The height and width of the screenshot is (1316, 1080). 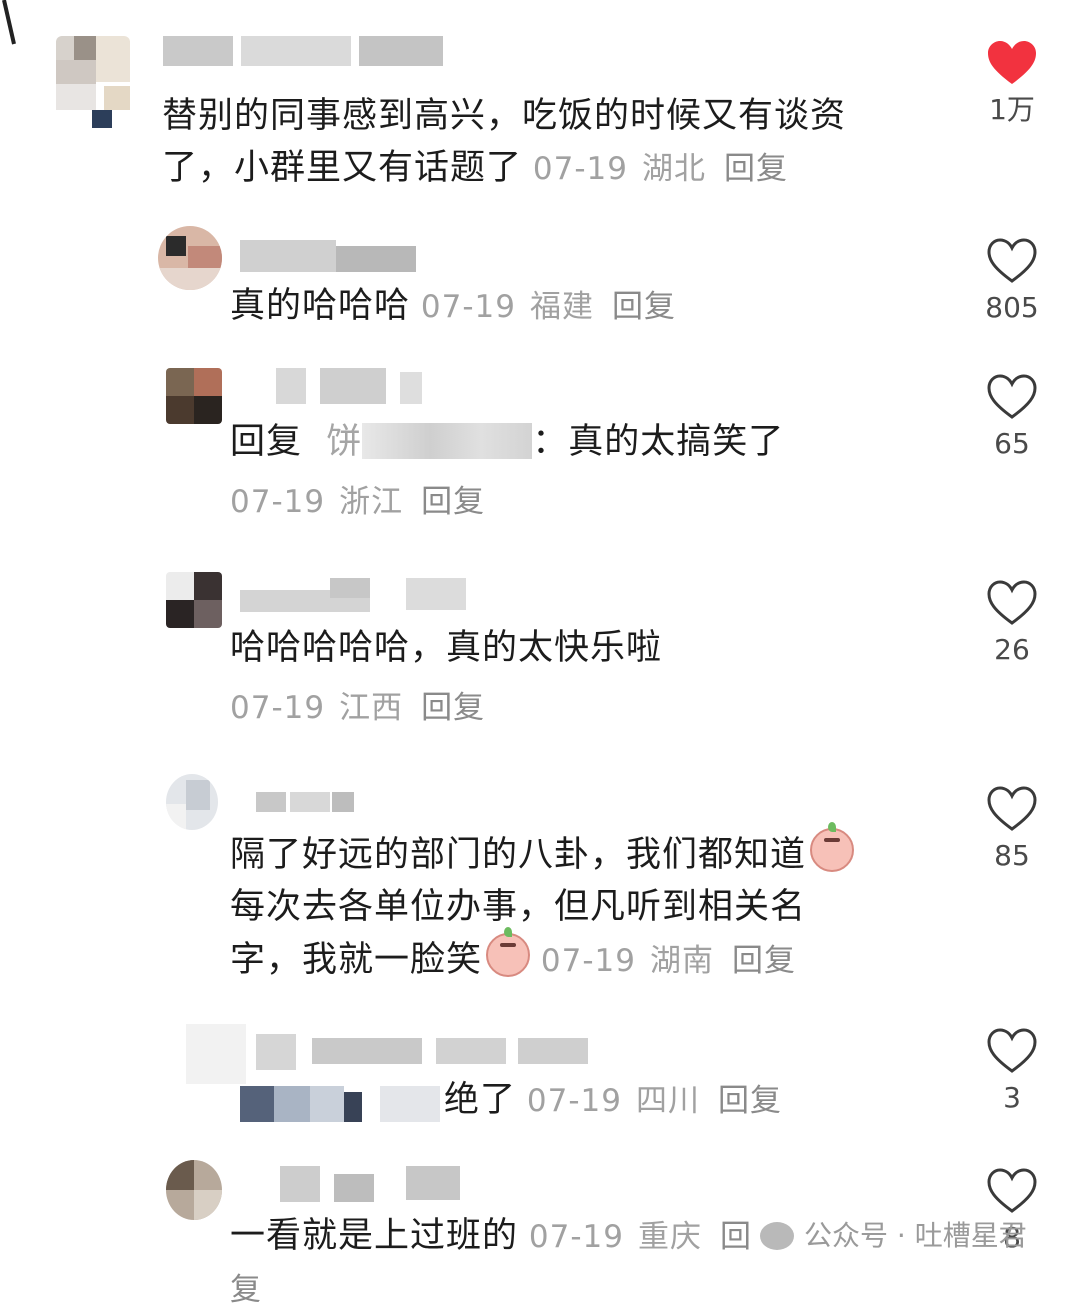 I want to click on wechat-icon, so click(x=777, y=1236).